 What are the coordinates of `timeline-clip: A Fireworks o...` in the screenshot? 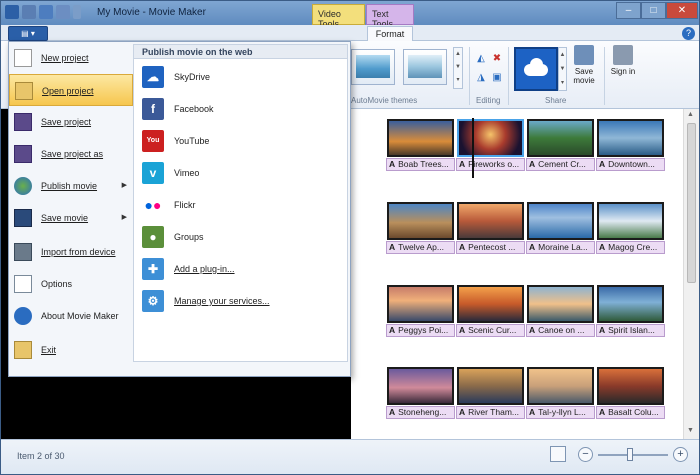 It's located at (490, 147).